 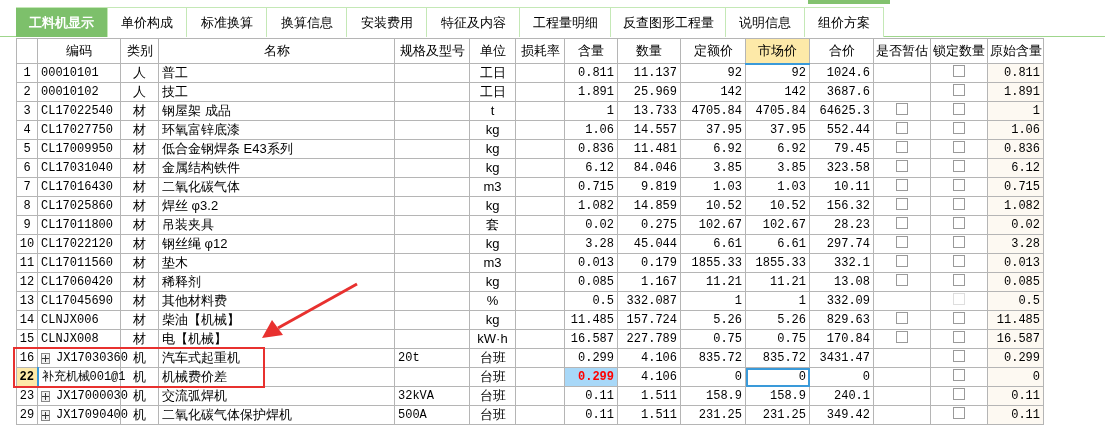 What do you see at coordinates (591, 282) in the screenshot?
I see `table-cell: 0.085` at bounding box center [591, 282].